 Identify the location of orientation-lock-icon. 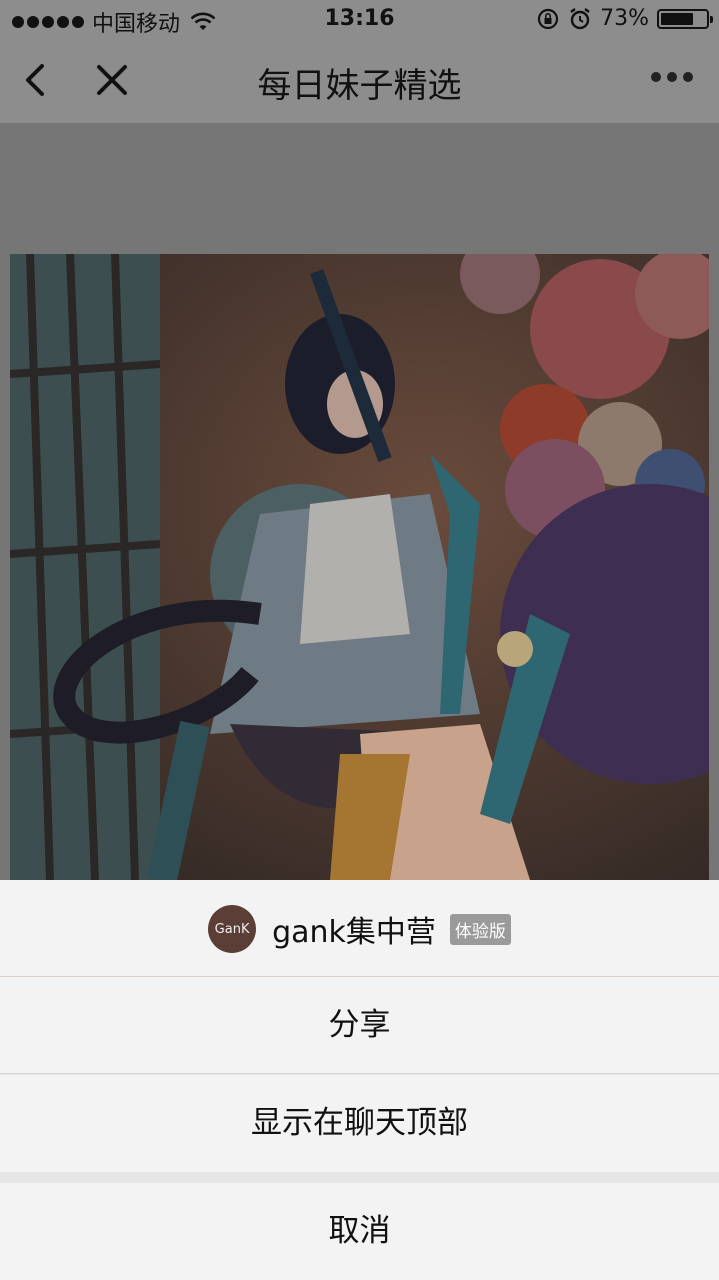
(548, 18).